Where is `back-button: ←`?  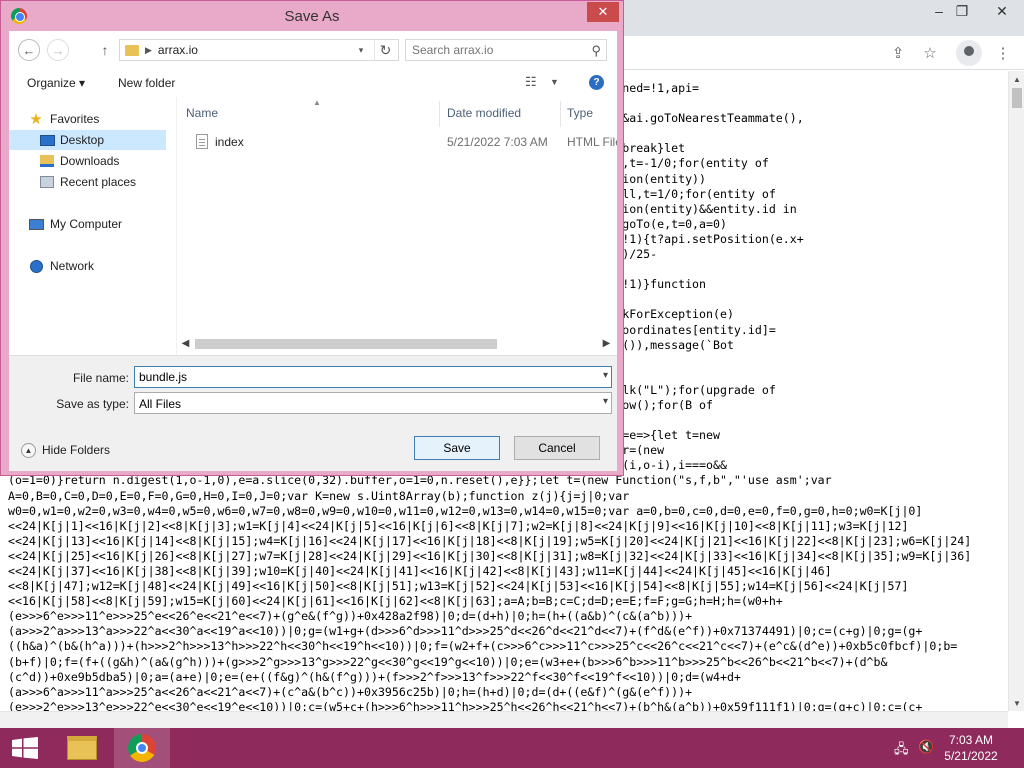 back-button: ← is located at coordinates (29, 50).